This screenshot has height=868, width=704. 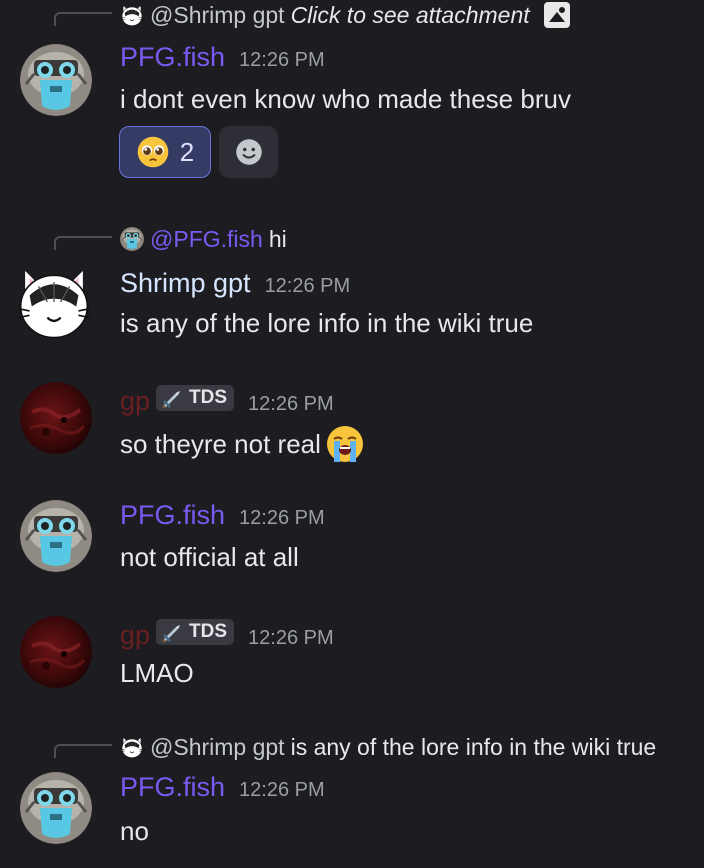 What do you see at coordinates (153, 152) in the screenshot?
I see `pleading-face-emoji` at bounding box center [153, 152].